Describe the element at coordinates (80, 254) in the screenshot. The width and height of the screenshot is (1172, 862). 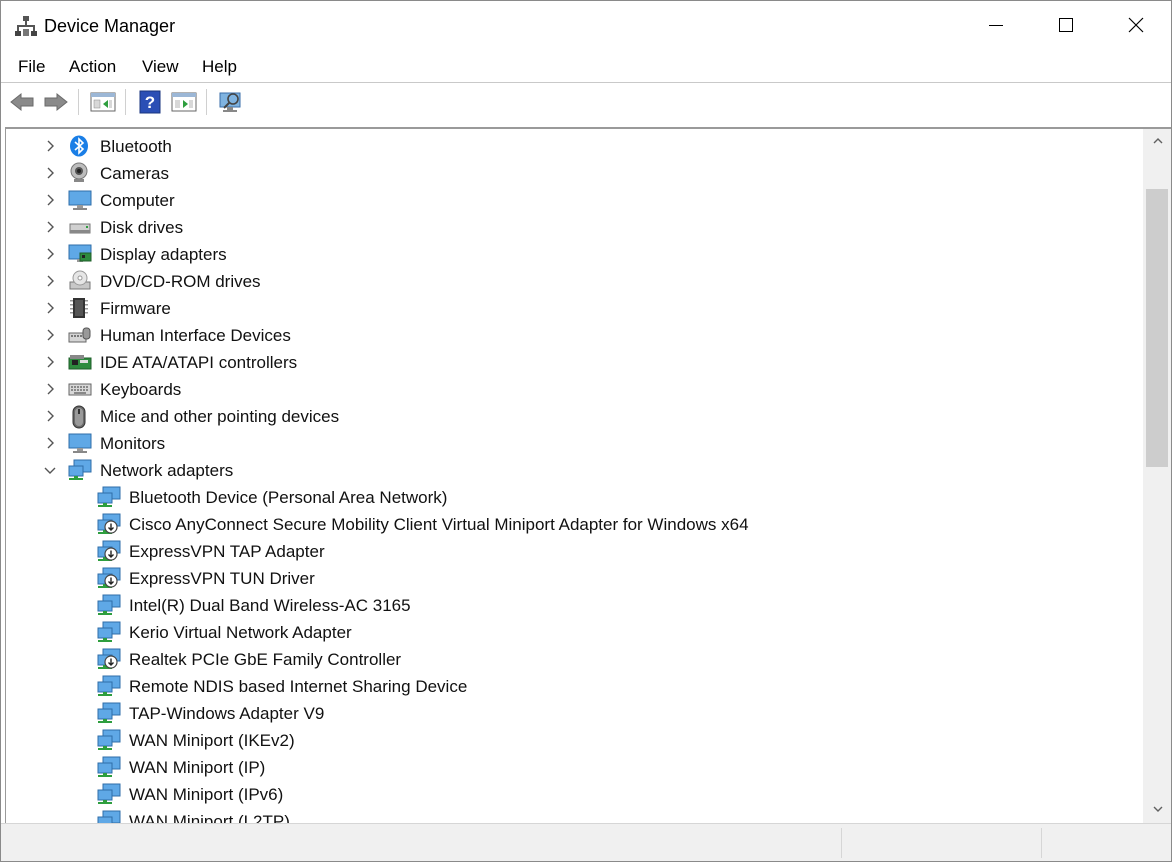
I see `display-adapter-icon` at that location.